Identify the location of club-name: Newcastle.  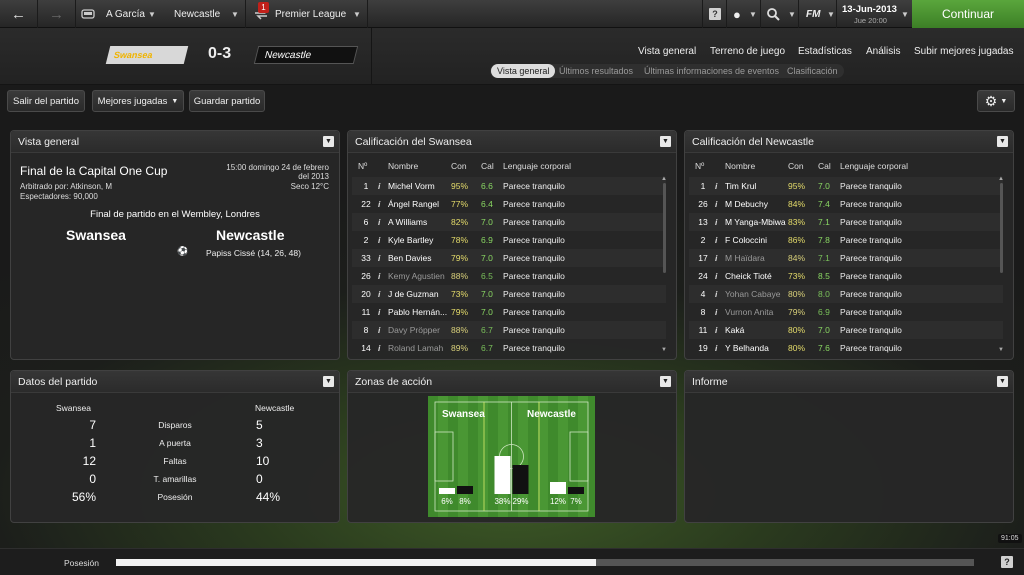
(197, 14).